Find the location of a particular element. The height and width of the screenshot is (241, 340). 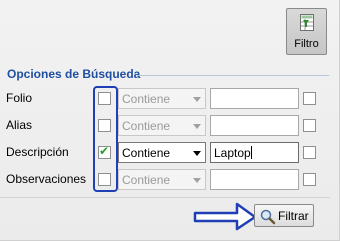

filter-label-descripcion: Descripción is located at coordinates (37, 152).